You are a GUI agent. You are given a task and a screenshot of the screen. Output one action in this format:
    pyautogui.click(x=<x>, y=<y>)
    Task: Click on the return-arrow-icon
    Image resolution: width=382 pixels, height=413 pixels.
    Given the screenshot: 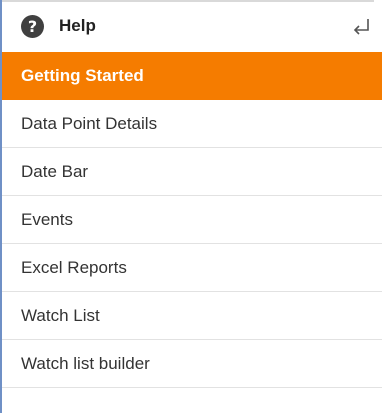 What is the action you would take?
    pyautogui.click(x=361, y=27)
    